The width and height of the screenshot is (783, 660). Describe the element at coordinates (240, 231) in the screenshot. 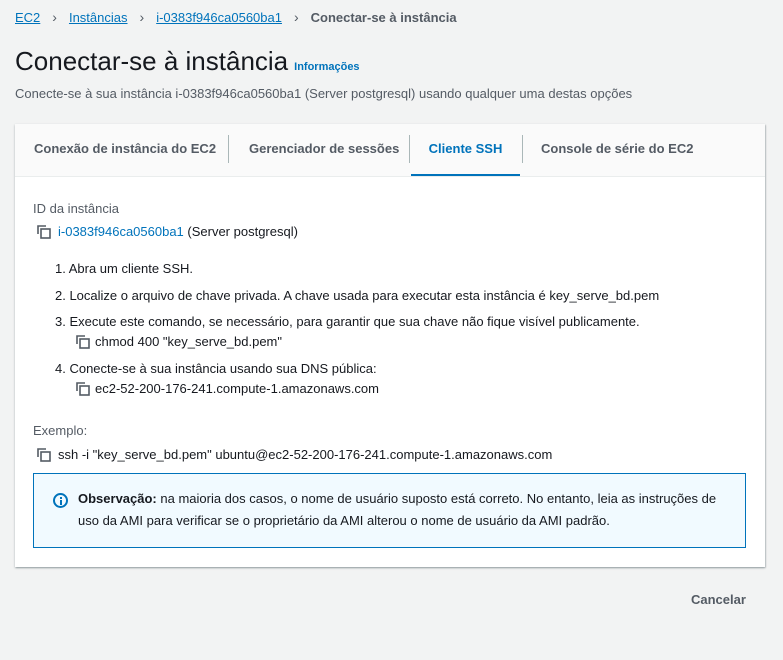

I see `instance-name: (Server postgresql)` at that location.